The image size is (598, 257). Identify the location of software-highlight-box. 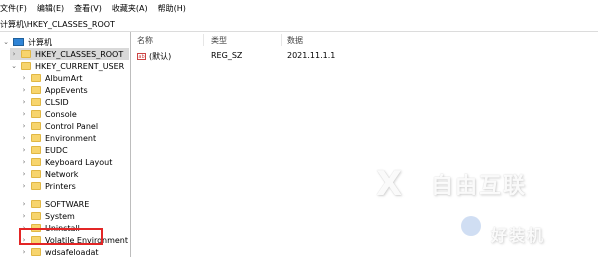
(61, 236).